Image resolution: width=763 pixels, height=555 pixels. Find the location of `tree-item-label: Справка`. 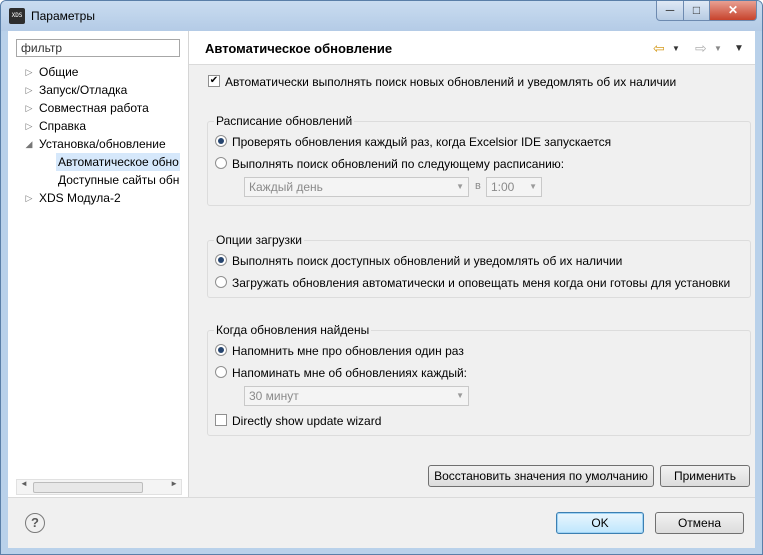

tree-item-label: Справка is located at coordinates (63, 126).